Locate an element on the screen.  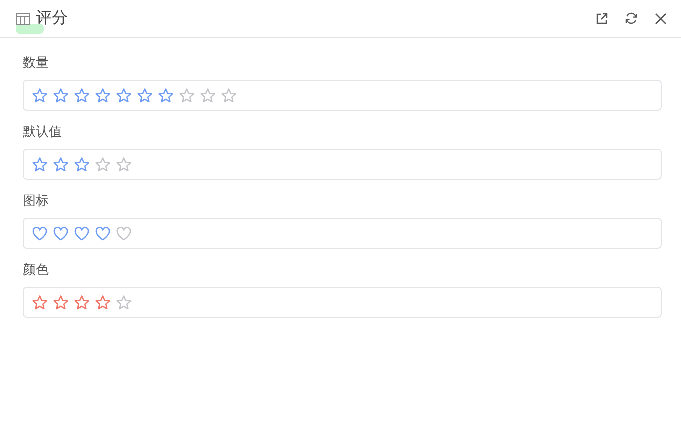
field-label: 图标 is located at coordinates (36, 202).